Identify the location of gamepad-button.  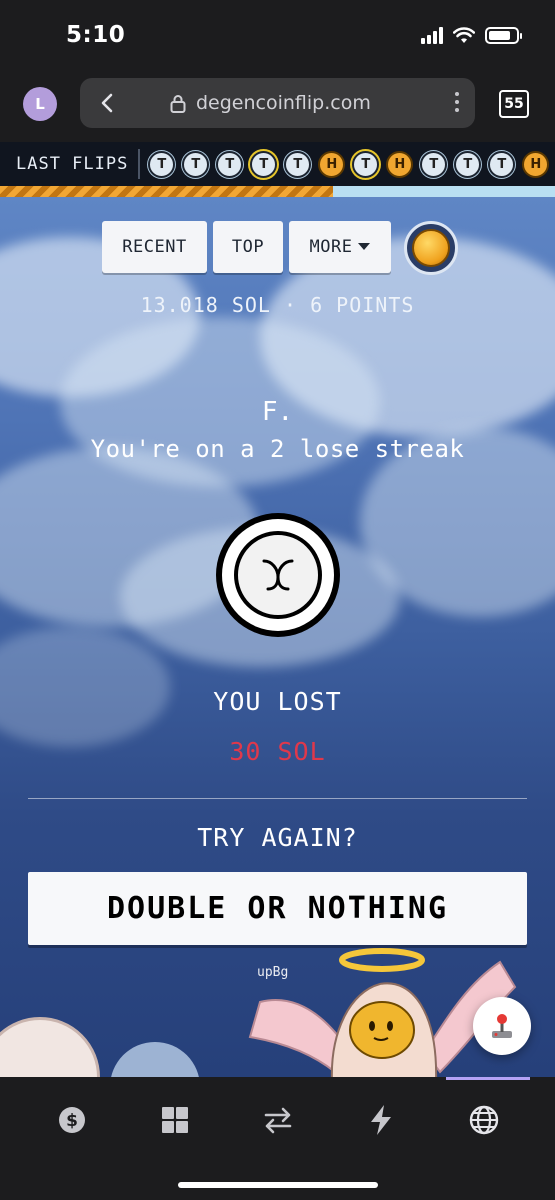
(502, 1026).